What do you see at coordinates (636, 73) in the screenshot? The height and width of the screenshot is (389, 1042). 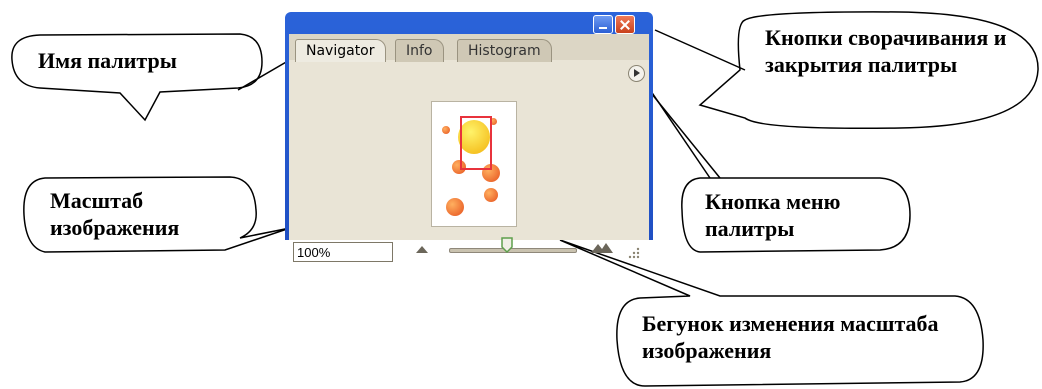 I see `palette-menu-icon` at bounding box center [636, 73].